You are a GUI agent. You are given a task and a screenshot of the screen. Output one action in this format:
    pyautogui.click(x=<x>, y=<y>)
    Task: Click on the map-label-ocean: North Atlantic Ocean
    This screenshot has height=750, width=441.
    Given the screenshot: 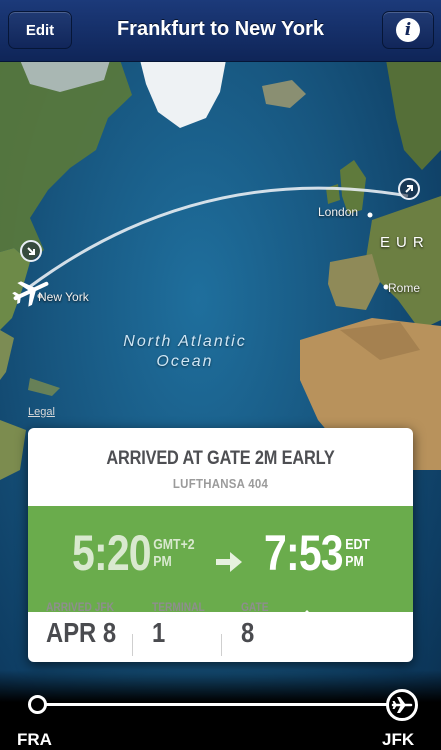 What is the action you would take?
    pyautogui.click(x=185, y=352)
    